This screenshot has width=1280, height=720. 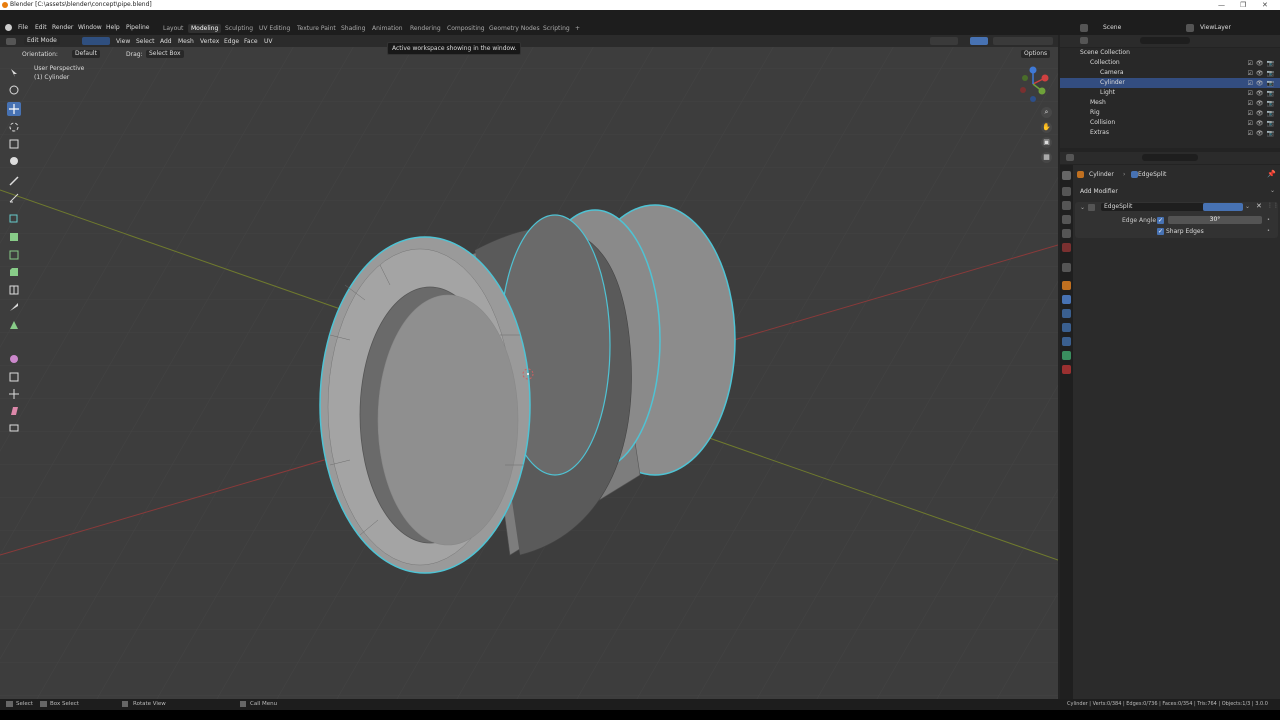 What do you see at coordinates (1165, 40) in the screenshot?
I see `outliner-search-input` at bounding box center [1165, 40].